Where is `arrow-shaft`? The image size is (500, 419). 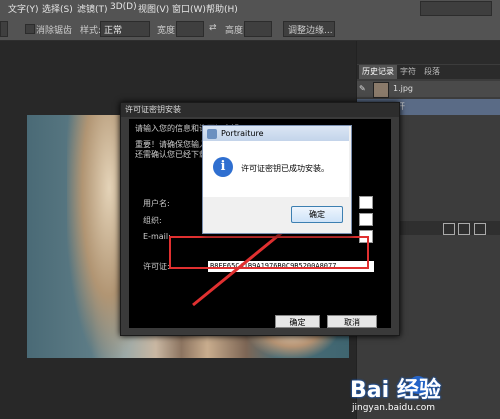
arrow-shaft is located at coordinates (241, 265).